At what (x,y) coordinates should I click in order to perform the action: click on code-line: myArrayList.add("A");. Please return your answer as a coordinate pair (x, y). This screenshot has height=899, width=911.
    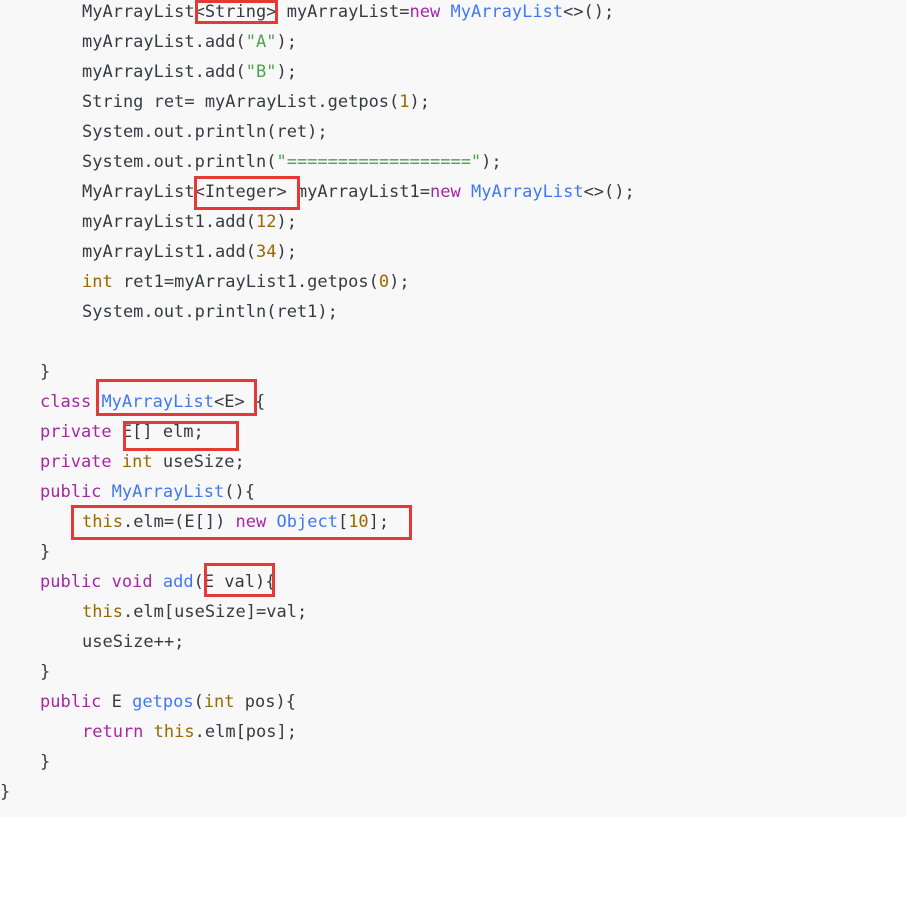
    Looking at the image, I should click on (189, 42).